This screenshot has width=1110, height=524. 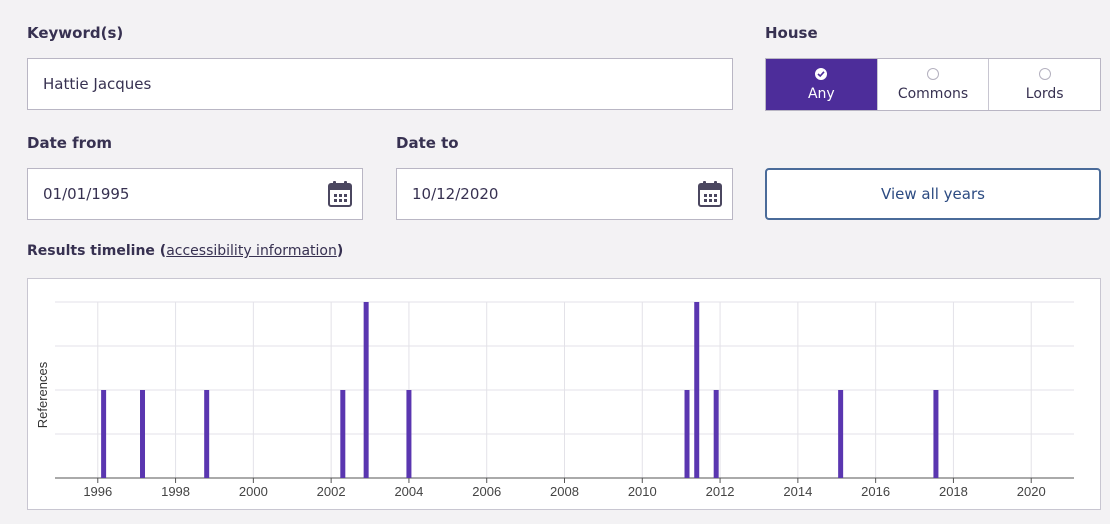 What do you see at coordinates (408, 491) in the screenshot?
I see `x-tick-label: 2004` at bounding box center [408, 491].